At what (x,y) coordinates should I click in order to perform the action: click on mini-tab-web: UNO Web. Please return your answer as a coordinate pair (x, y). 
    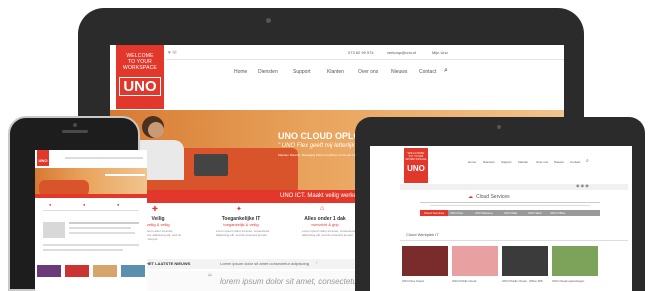
    Looking at the image, I should click on (535, 213).